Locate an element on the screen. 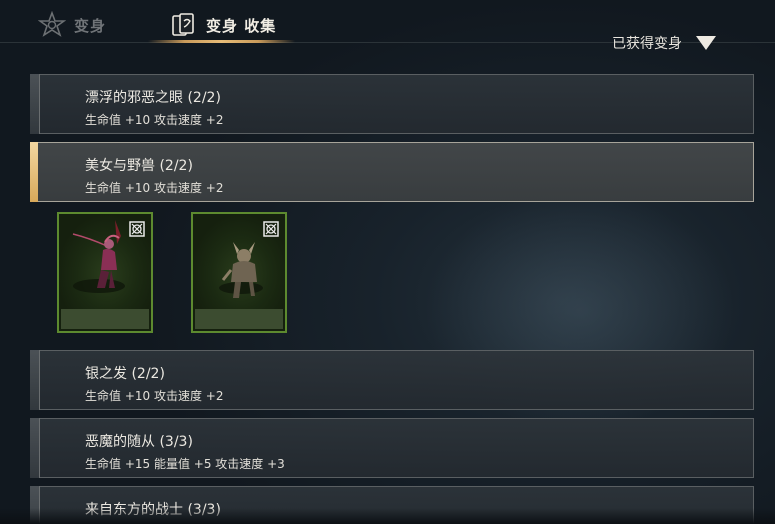  collection-entry-floating-eye: 漂浮的邪恶之眼 (2/2) 生命值 +10 攻击速度 +2 is located at coordinates (392, 104).